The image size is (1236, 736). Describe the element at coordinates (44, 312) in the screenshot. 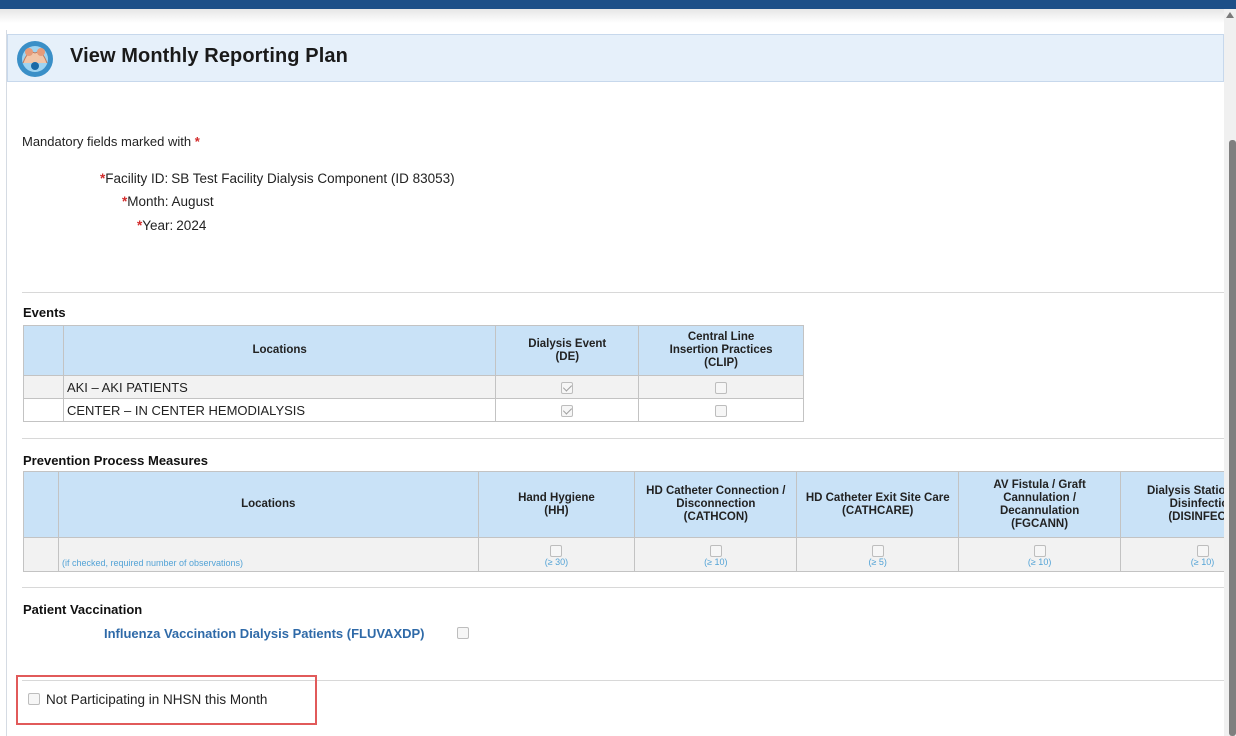

I see `events-section-title: Events` at that location.